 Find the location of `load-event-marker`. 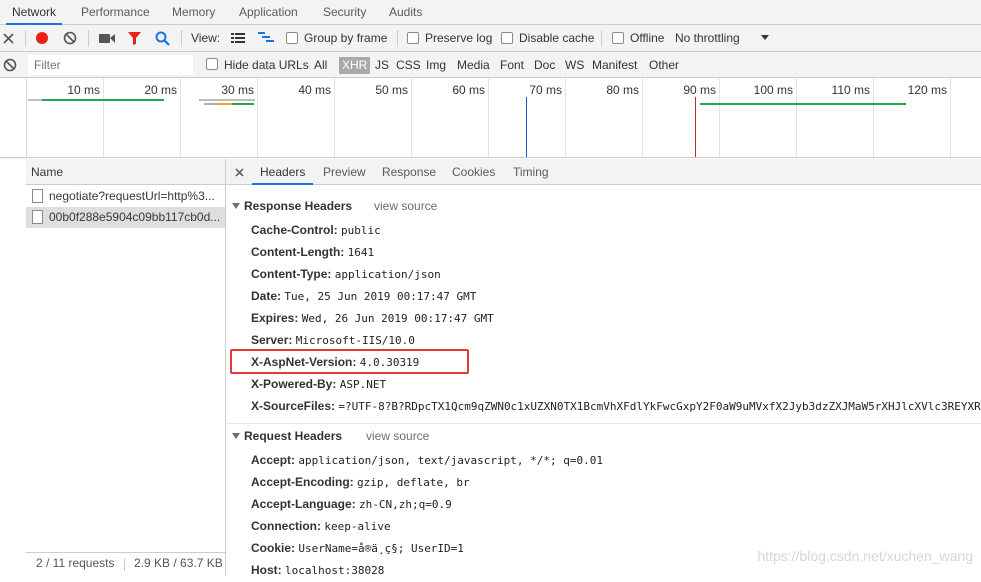

load-event-marker is located at coordinates (695, 127).